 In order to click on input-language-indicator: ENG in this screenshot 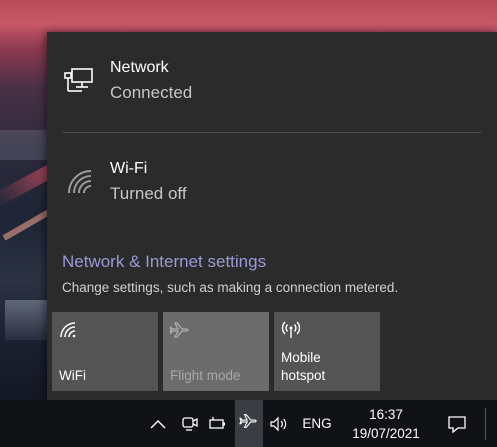, I will do `click(317, 423)`.